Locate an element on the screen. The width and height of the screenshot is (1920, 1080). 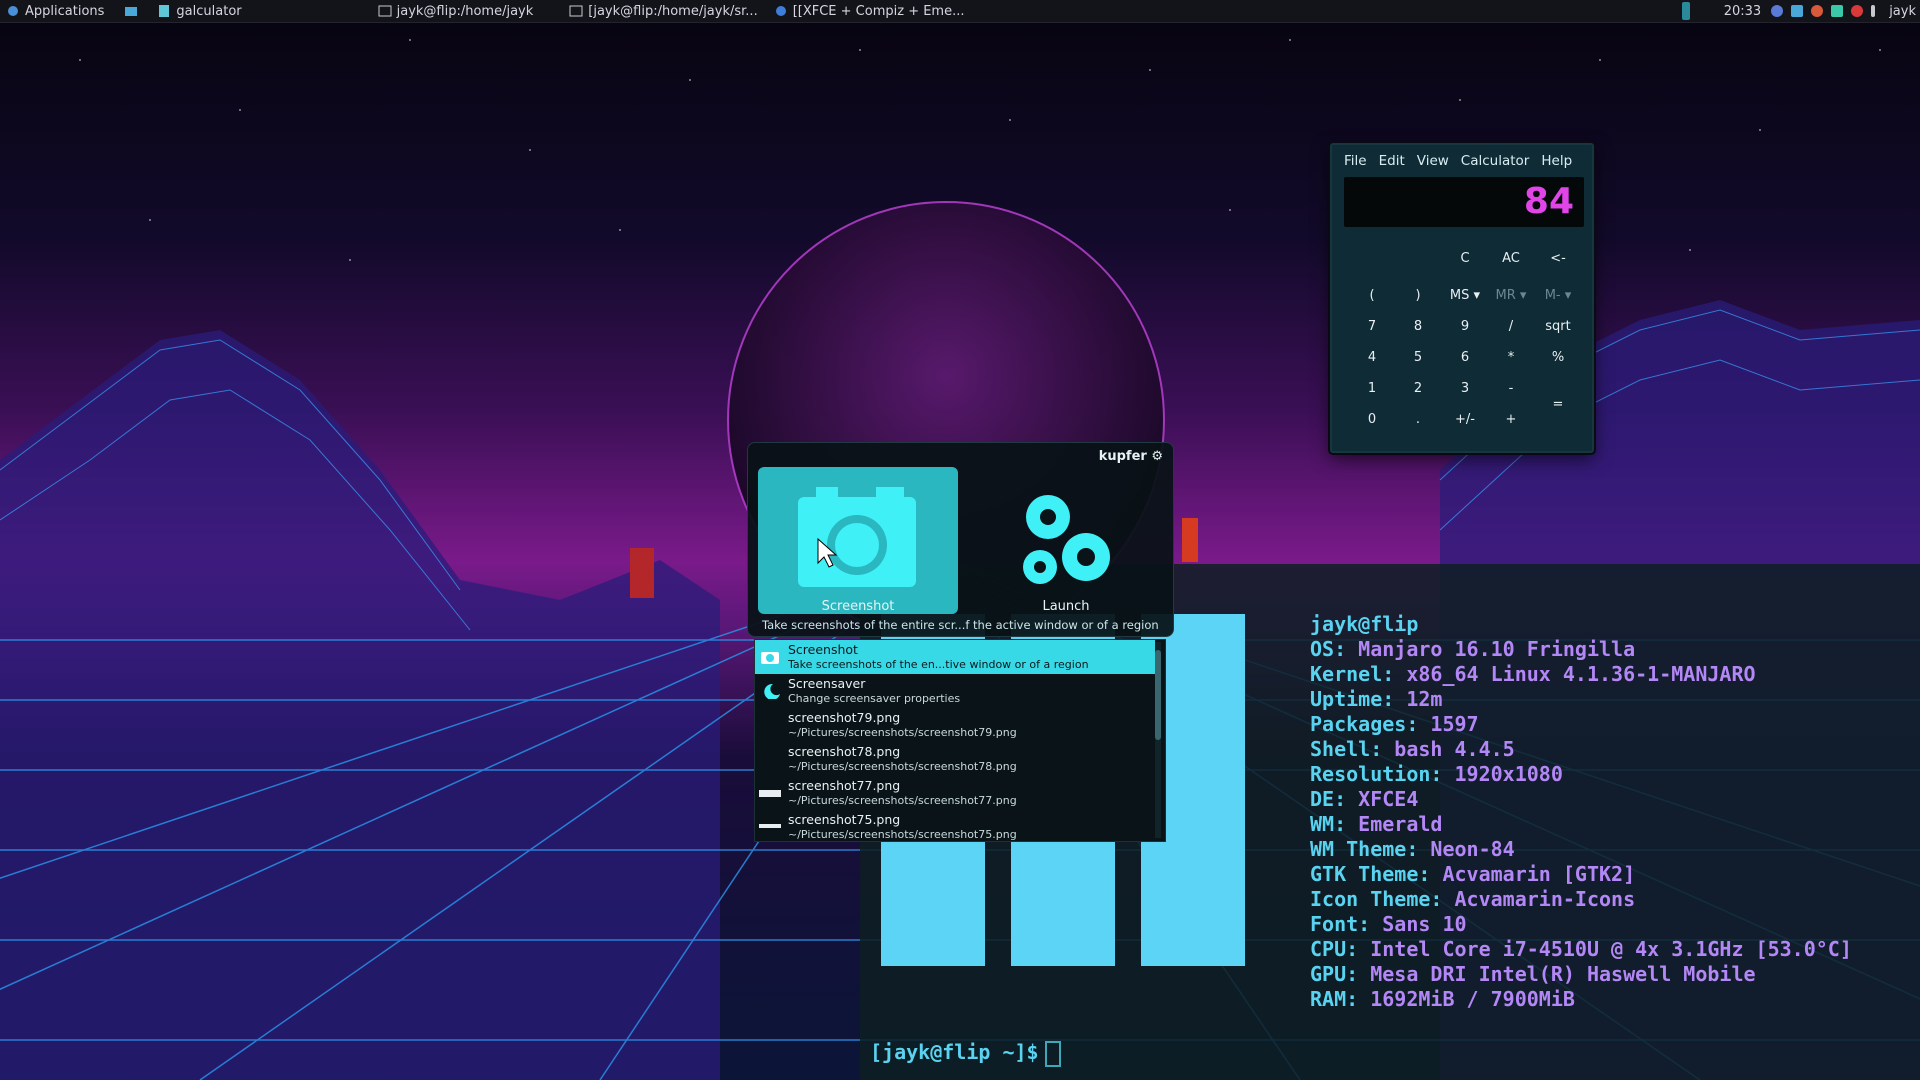
info-line: Font: Sans 10 is located at coordinates (1388, 924).